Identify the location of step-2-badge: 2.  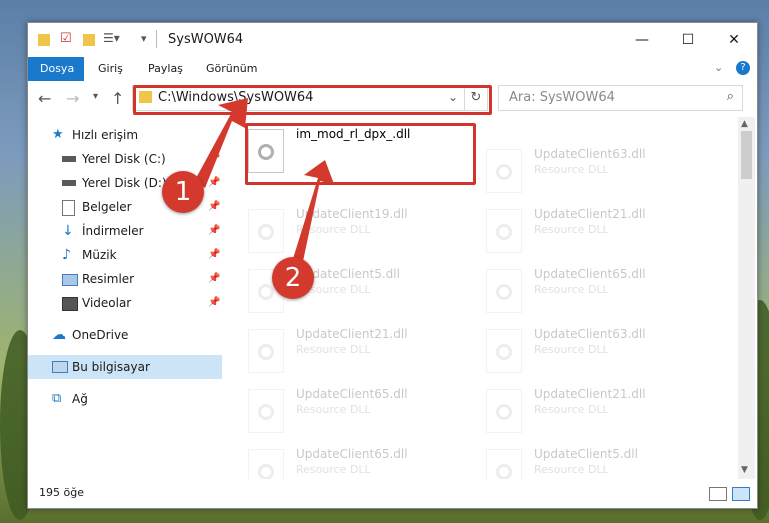
(293, 278).